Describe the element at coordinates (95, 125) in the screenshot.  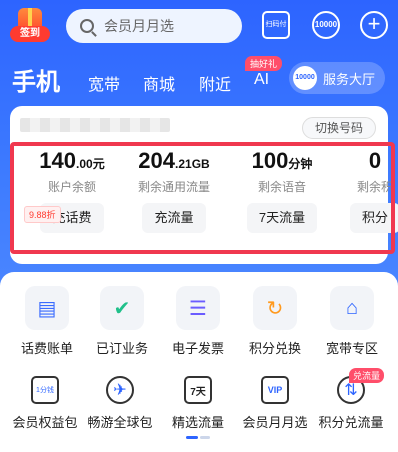
I see `masked-phone-number` at that location.